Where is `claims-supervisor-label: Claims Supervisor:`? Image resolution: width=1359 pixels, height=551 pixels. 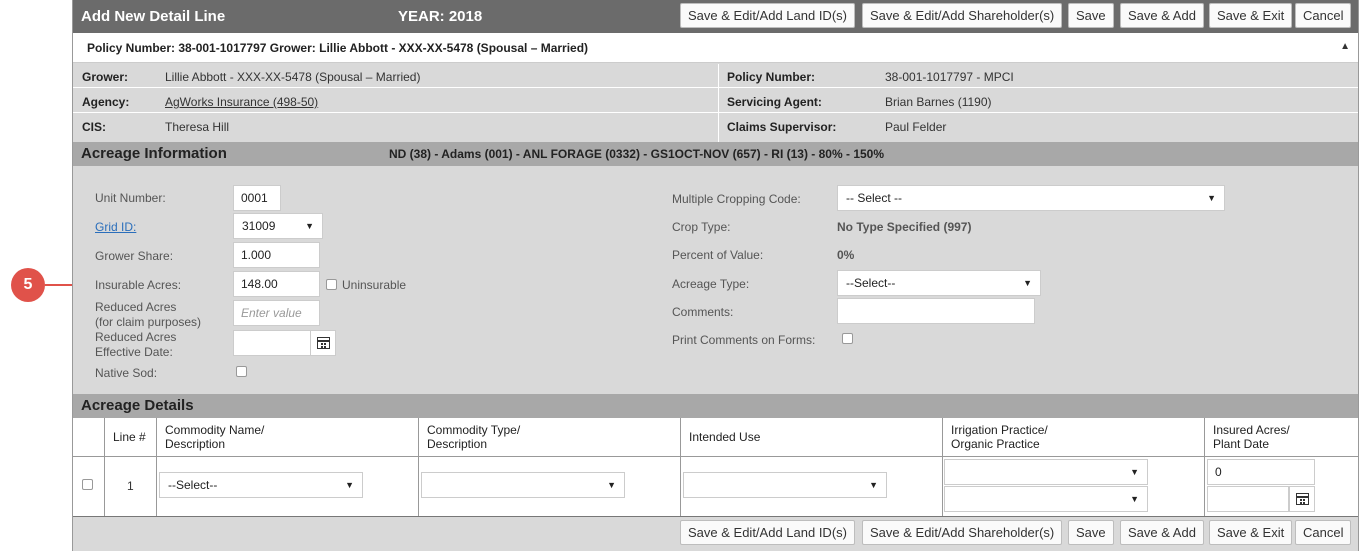
claims-supervisor-label: Claims Supervisor: is located at coordinates (782, 127).